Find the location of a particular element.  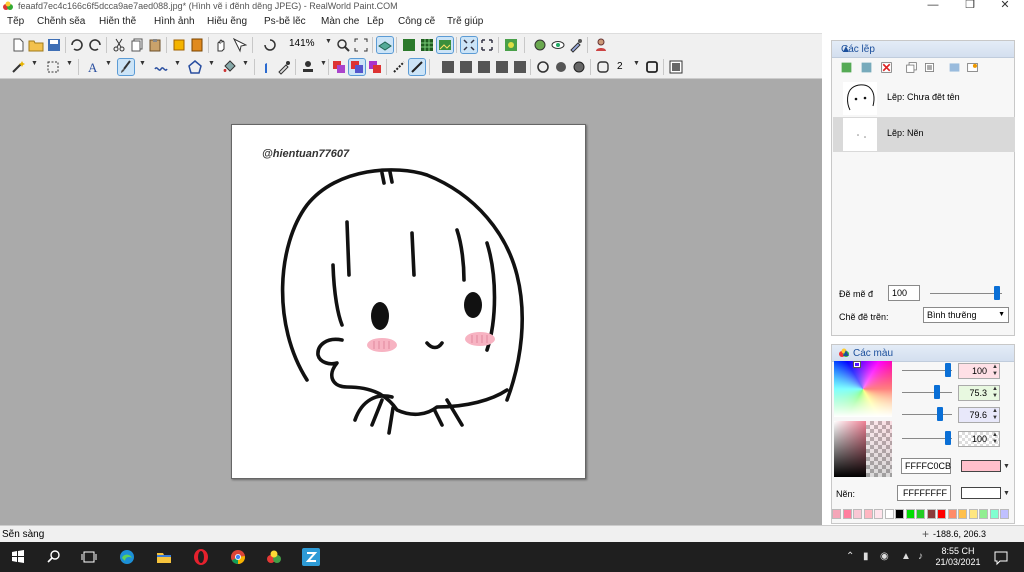

chevron-down-icon: ▼ is located at coordinates (1006, 466).